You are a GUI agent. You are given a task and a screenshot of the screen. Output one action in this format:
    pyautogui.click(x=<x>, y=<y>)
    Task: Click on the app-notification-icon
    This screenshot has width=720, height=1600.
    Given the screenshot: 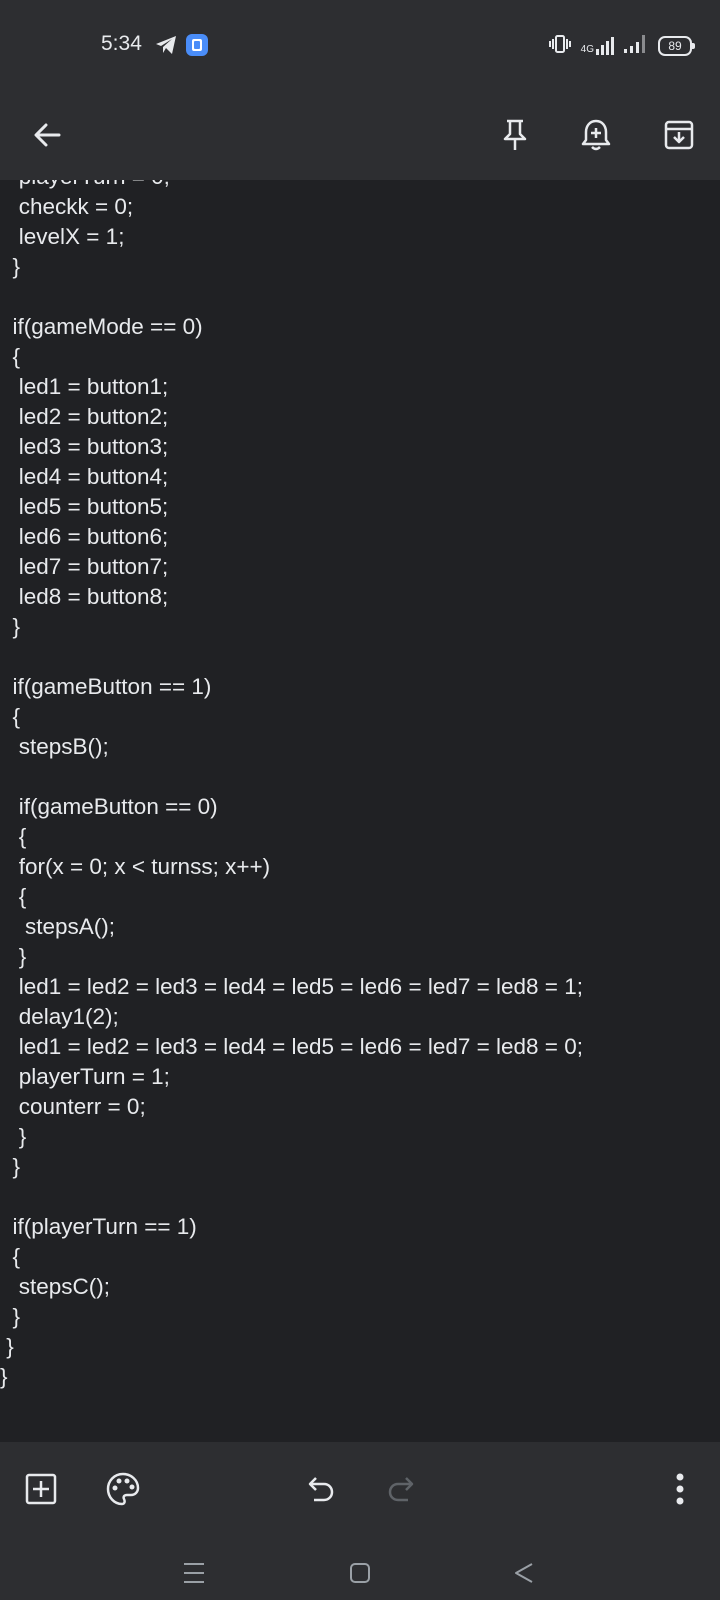 What is the action you would take?
    pyautogui.click(x=197, y=47)
    